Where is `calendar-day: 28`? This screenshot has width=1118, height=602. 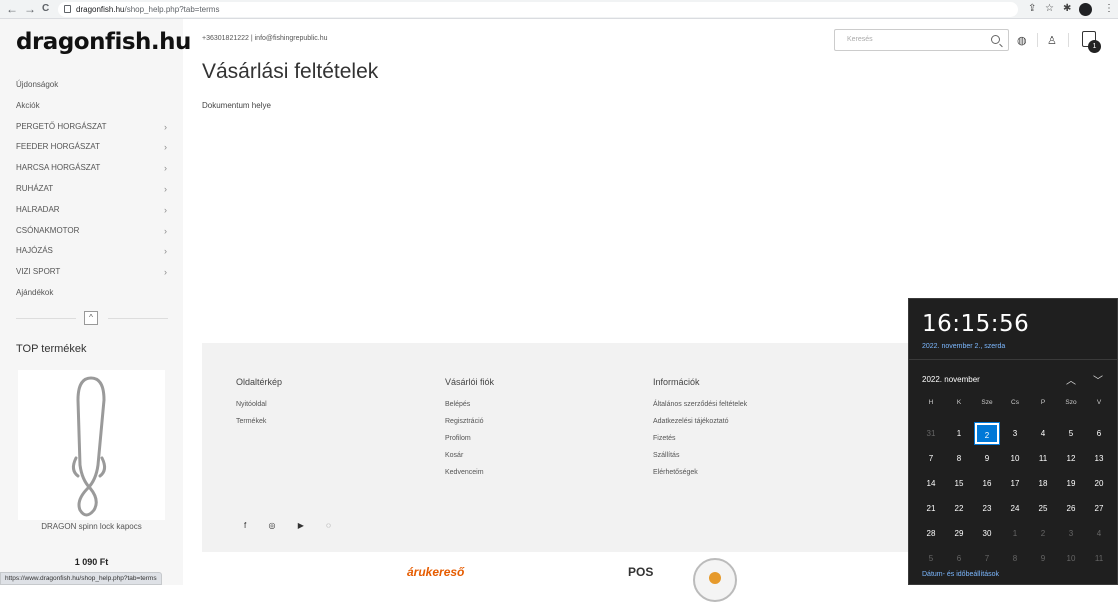 calendar-day: 28 is located at coordinates (931, 533).